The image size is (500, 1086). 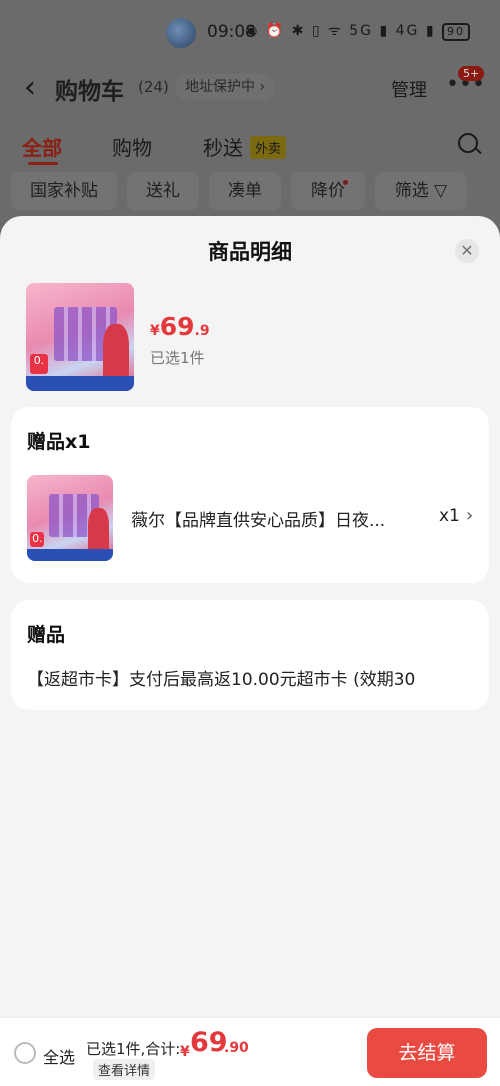 What do you see at coordinates (25, 1053) in the screenshot?
I see `select-all-radio` at bounding box center [25, 1053].